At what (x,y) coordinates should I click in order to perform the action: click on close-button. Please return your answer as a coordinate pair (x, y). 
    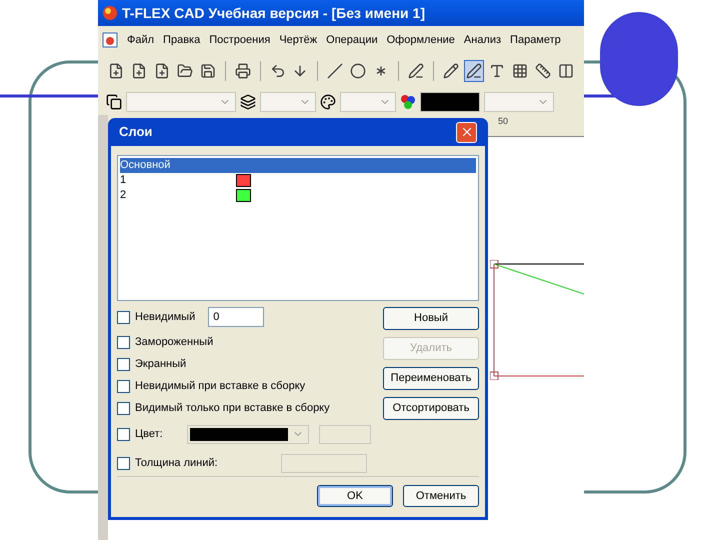
    Looking at the image, I should click on (466, 132).